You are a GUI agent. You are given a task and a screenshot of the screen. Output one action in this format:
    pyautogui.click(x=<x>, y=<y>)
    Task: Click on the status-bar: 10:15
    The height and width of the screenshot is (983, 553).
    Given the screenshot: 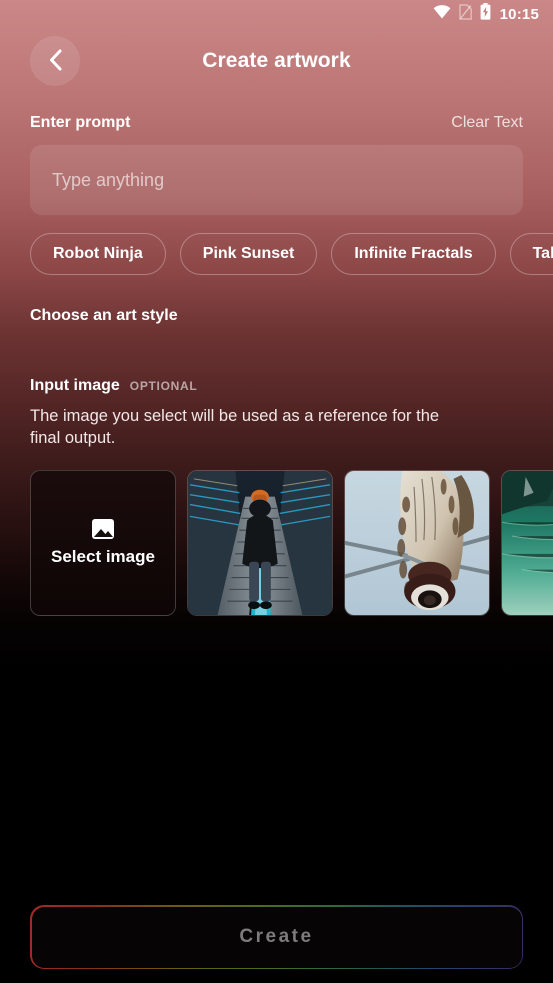 What is the action you would take?
    pyautogui.click(x=276, y=14)
    